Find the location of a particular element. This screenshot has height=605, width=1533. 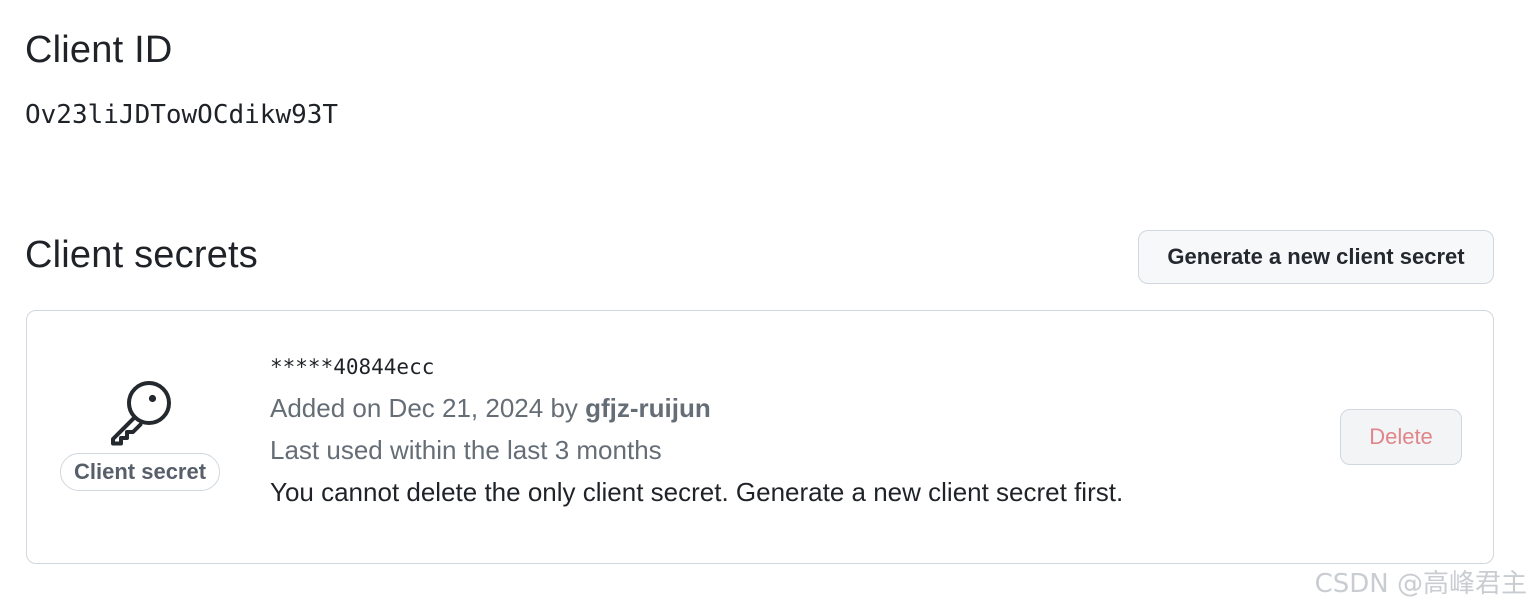

masked-secret-value: *****40844ecc is located at coordinates (352, 367).